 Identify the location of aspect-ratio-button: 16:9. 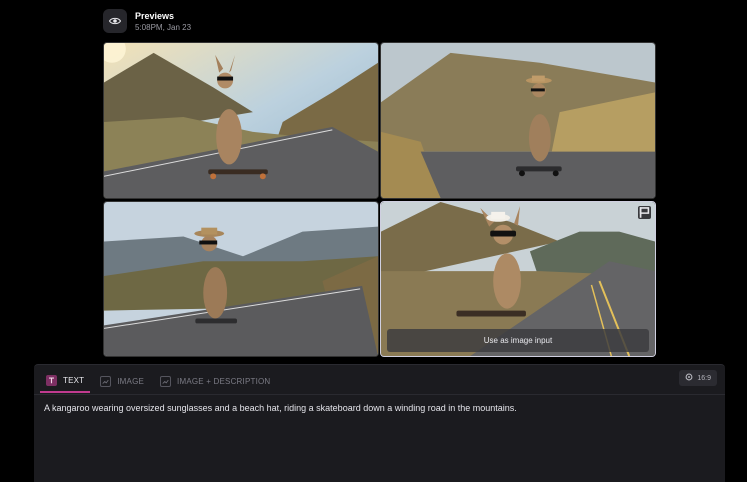
(698, 378).